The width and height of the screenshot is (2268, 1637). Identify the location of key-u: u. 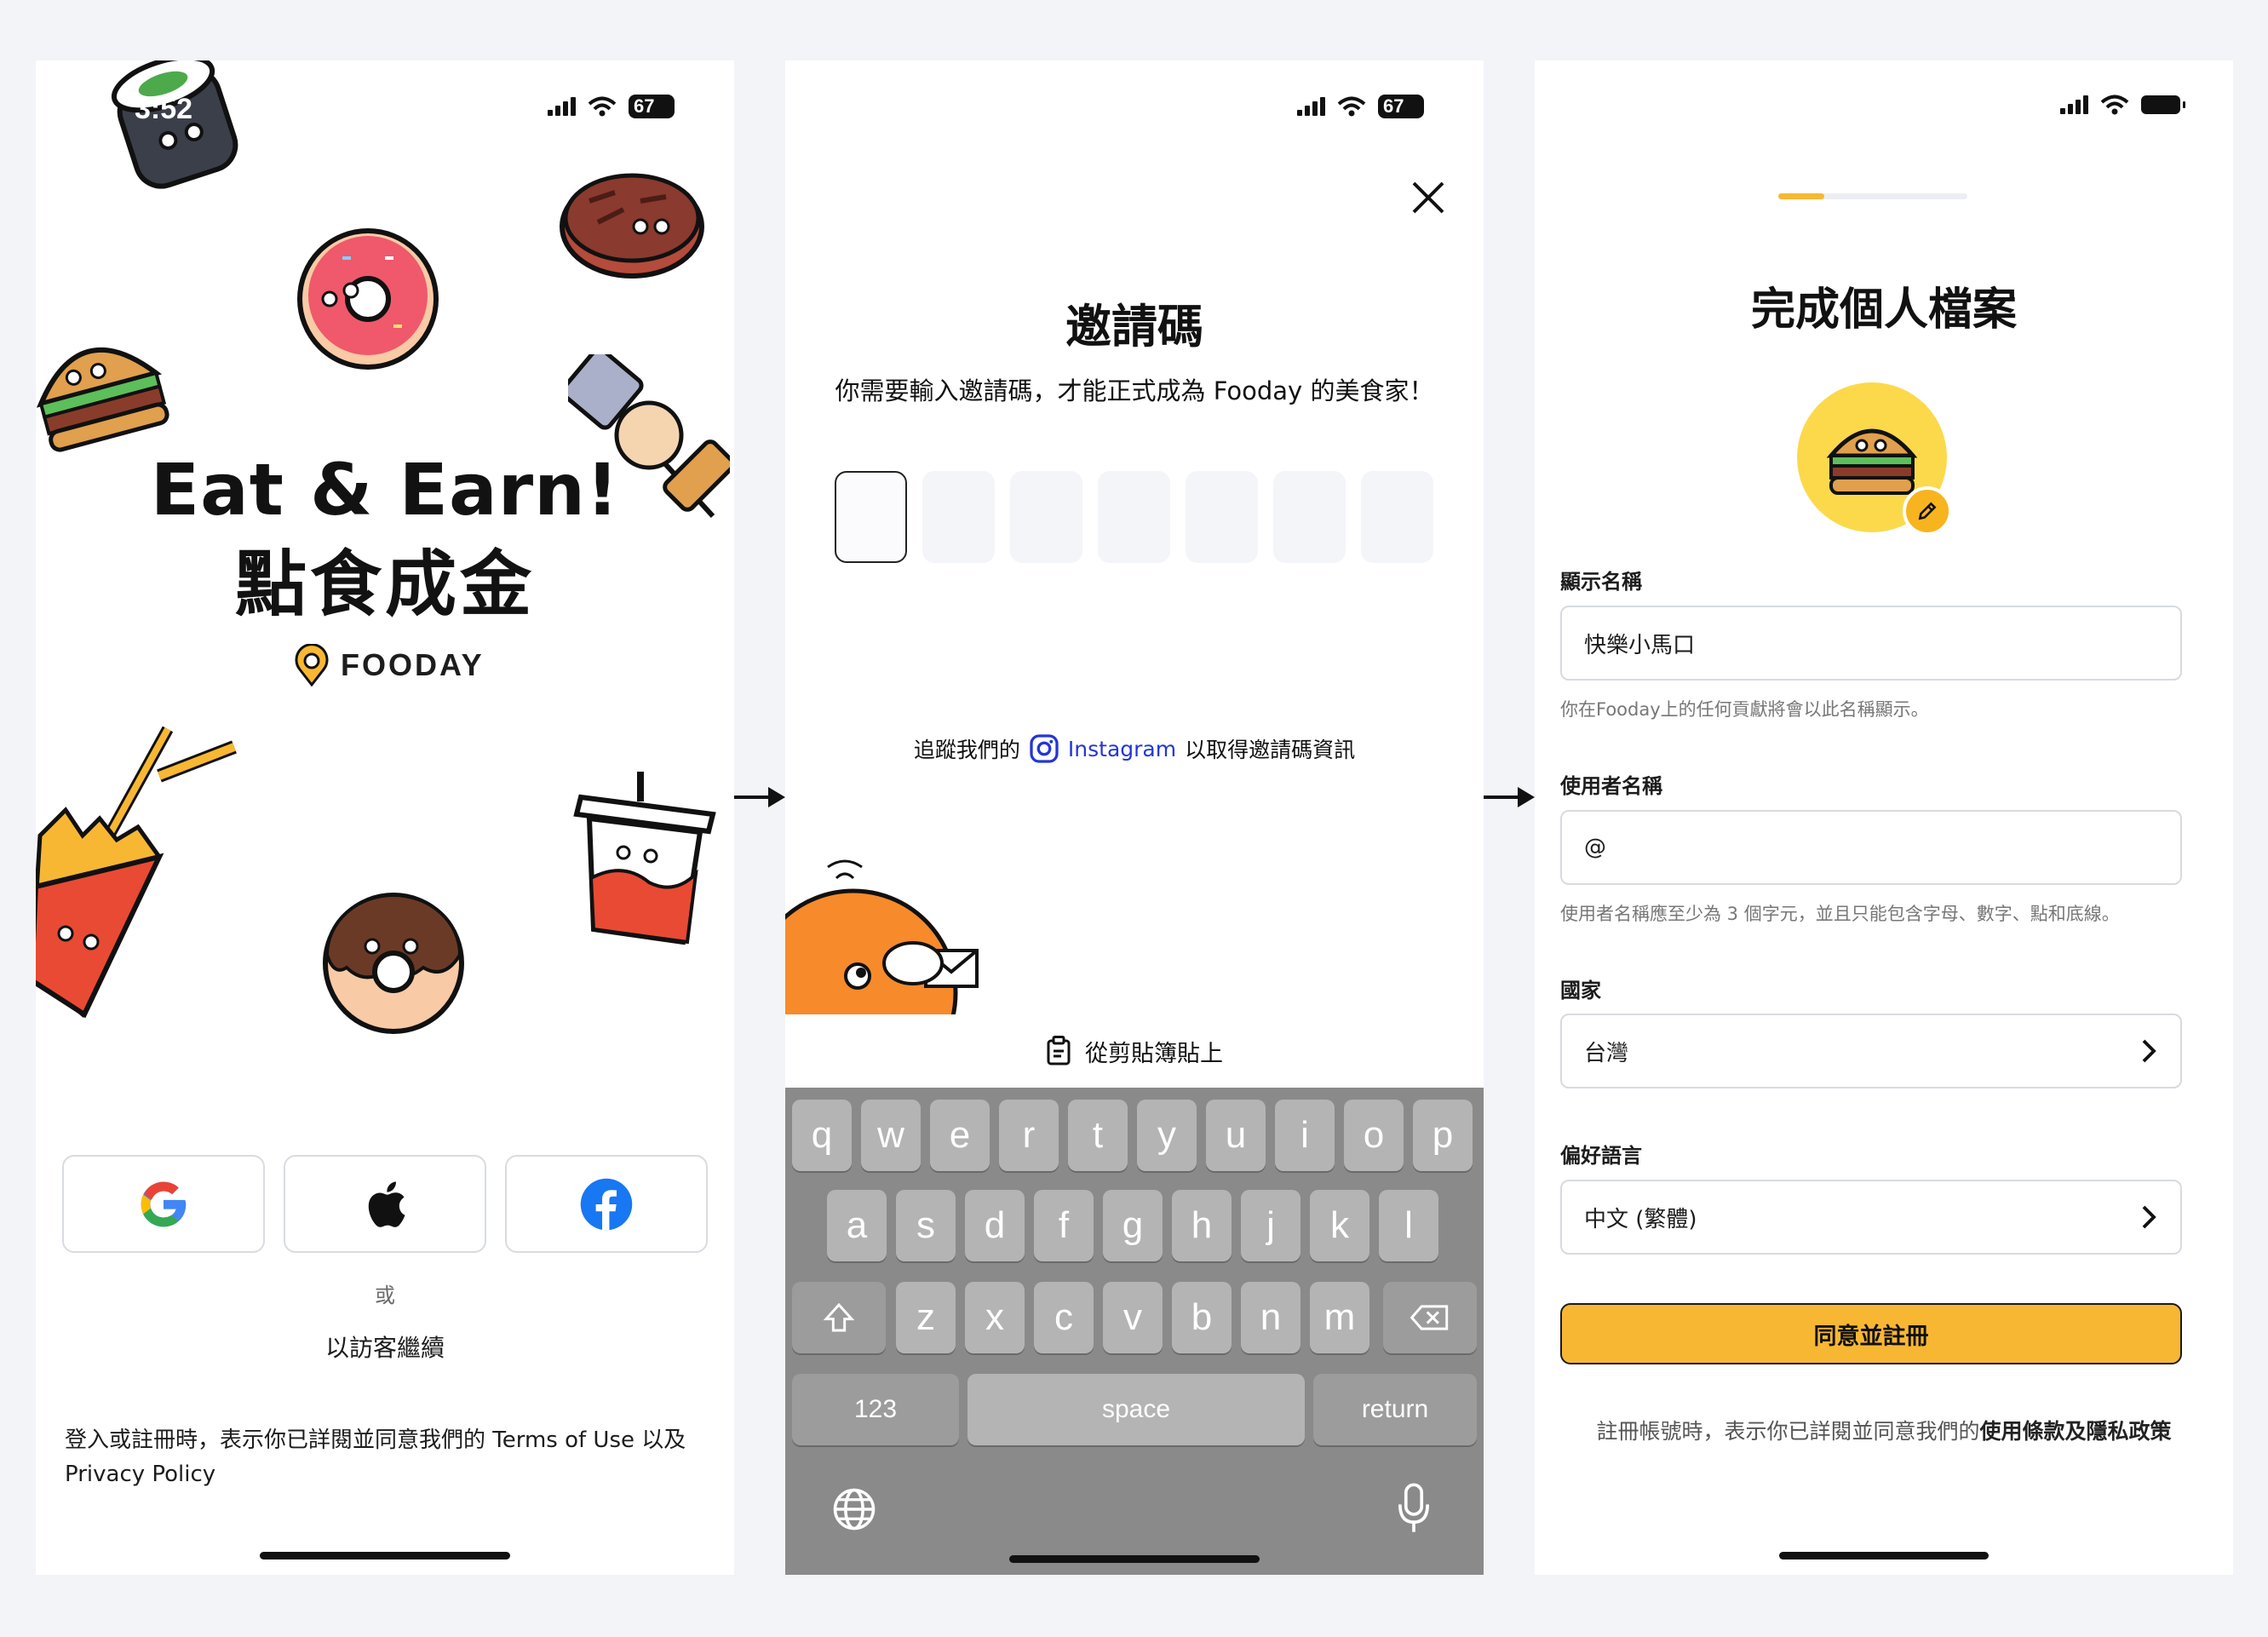
(1236, 1135).